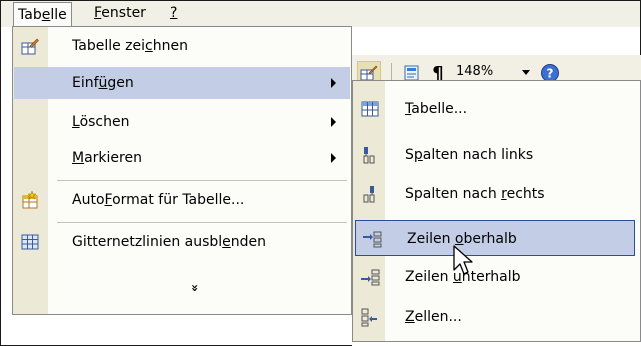 The height and width of the screenshot is (346, 641). I want to click on insert-cells-icon, so click(369, 317).